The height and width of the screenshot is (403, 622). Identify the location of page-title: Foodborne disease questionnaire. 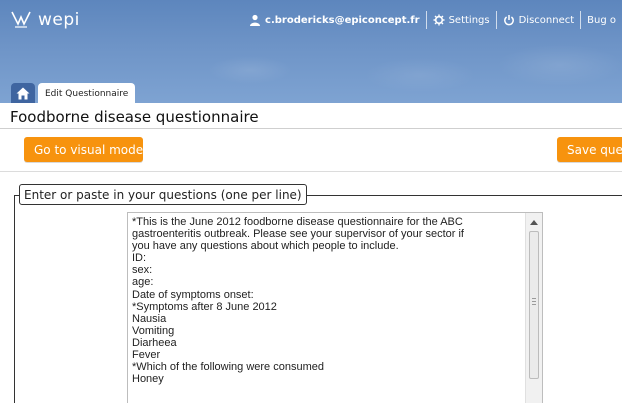
(134, 117).